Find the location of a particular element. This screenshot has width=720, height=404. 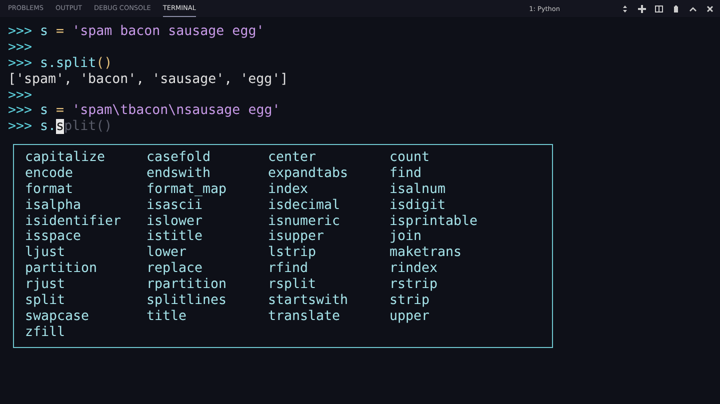

completion-item: zfill is located at coordinates (85, 332).